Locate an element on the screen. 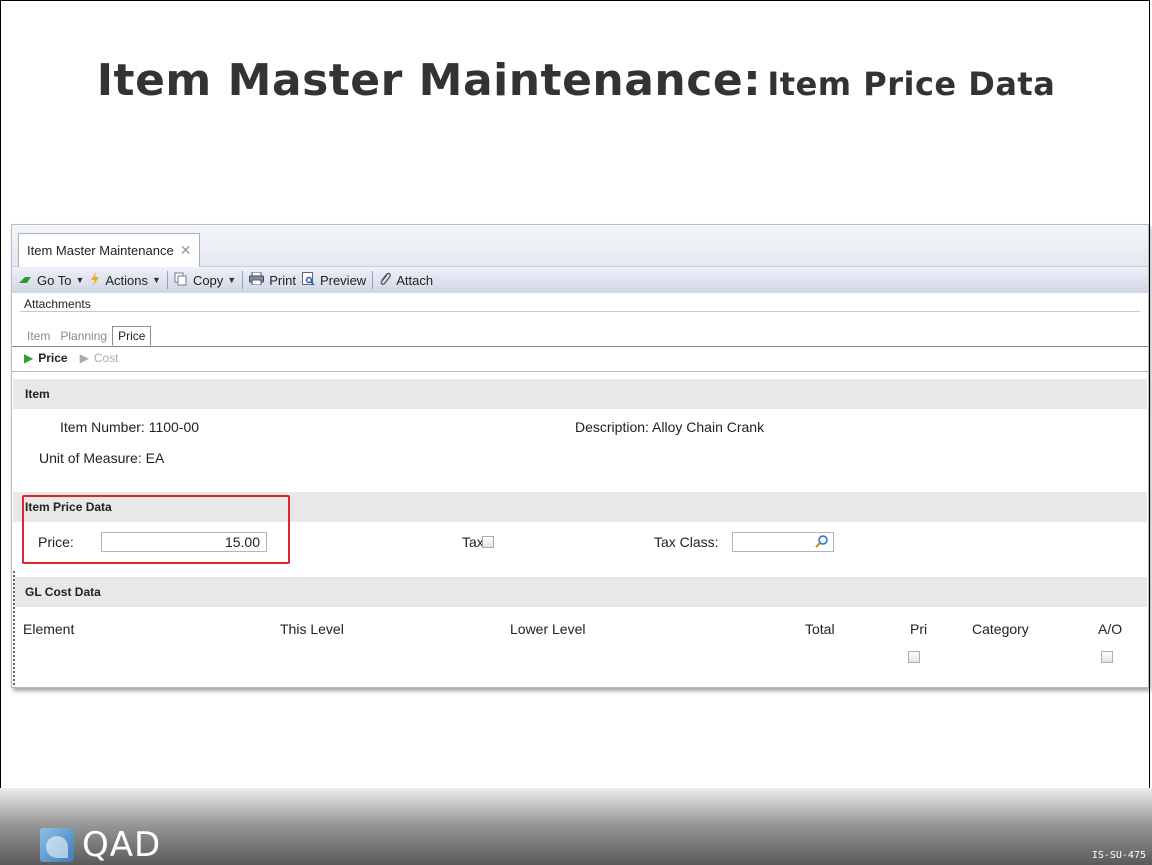 The image size is (1152, 865). item-number-value: 1100-00 is located at coordinates (174, 427).